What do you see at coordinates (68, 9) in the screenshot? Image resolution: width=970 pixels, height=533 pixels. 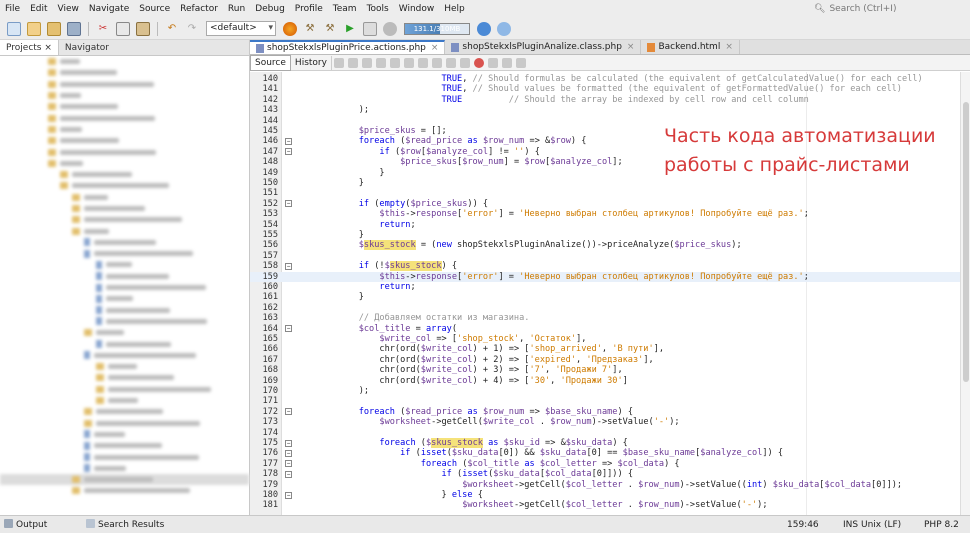 I see `menu-view: View` at bounding box center [68, 9].